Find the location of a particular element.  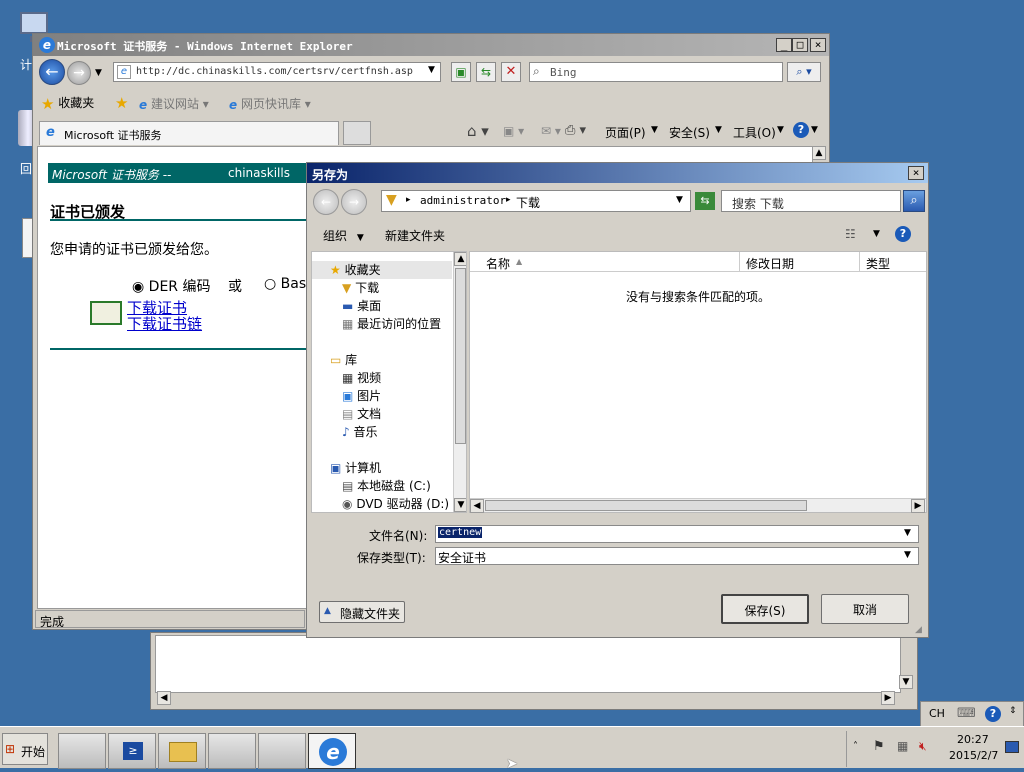

back-button: ← is located at coordinates (52, 72).